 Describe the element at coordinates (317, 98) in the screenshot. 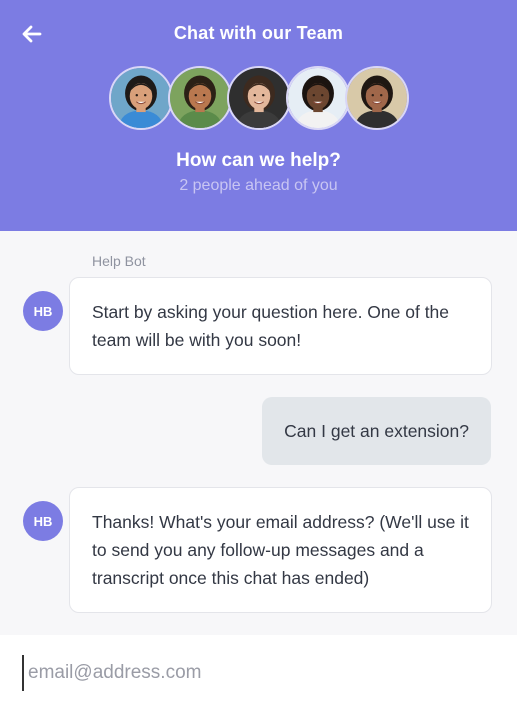

I see `team-member-4-avatar` at that location.